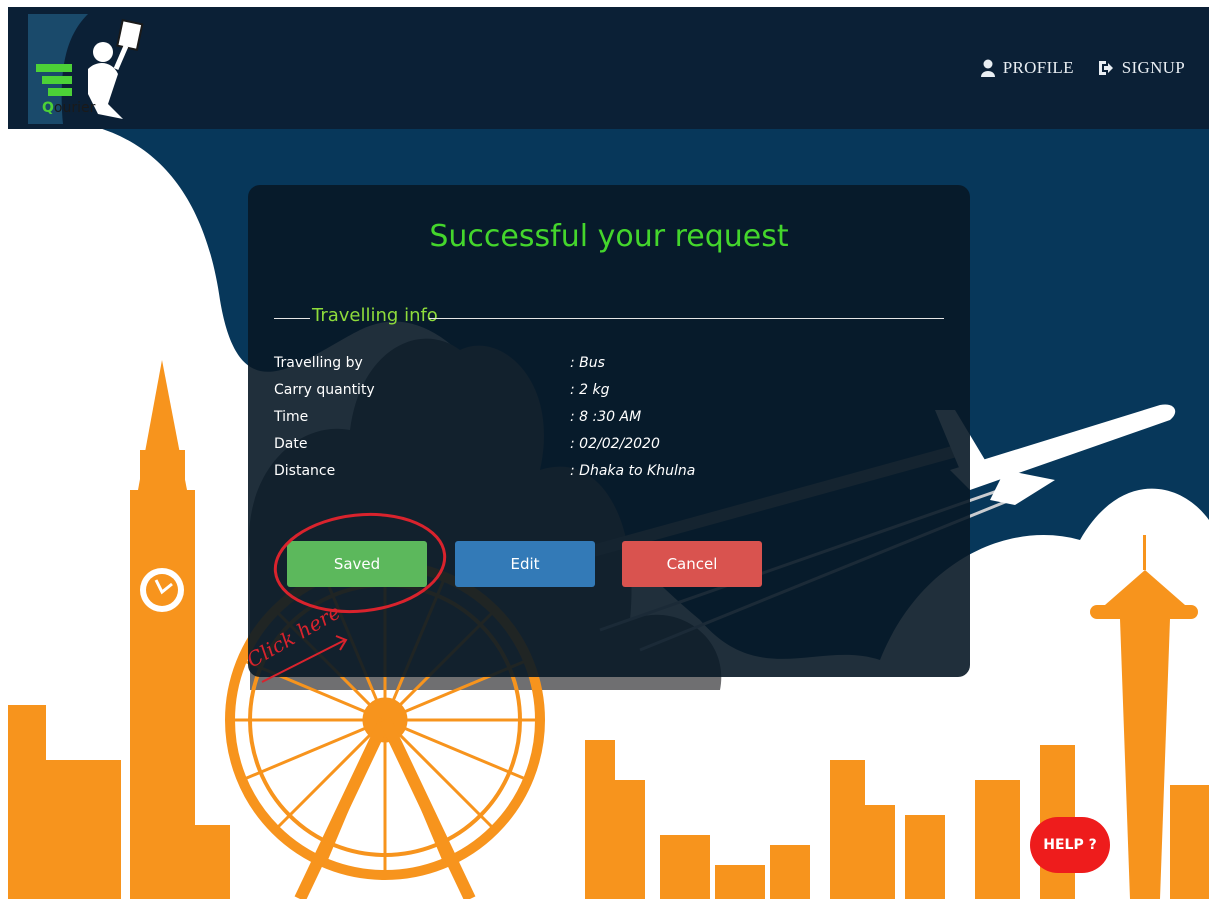 This screenshot has height=899, width=1209. What do you see at coordinates (692, 564) in the screenshot?
I see `cancel-button: Cancel` at bounding box center [692, 564].